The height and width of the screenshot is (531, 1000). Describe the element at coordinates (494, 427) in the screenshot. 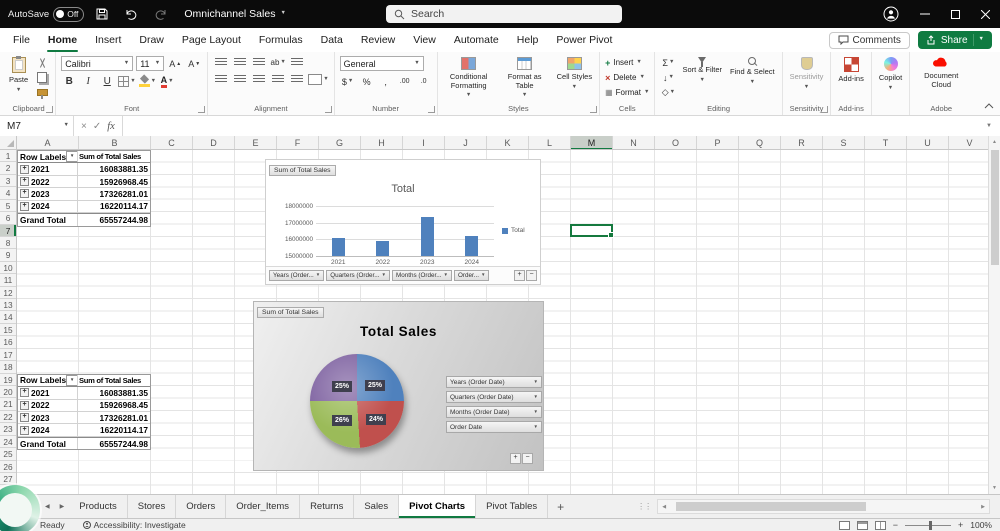

I see `pivot-field-button-order-date: Order Date ▼` at that location.